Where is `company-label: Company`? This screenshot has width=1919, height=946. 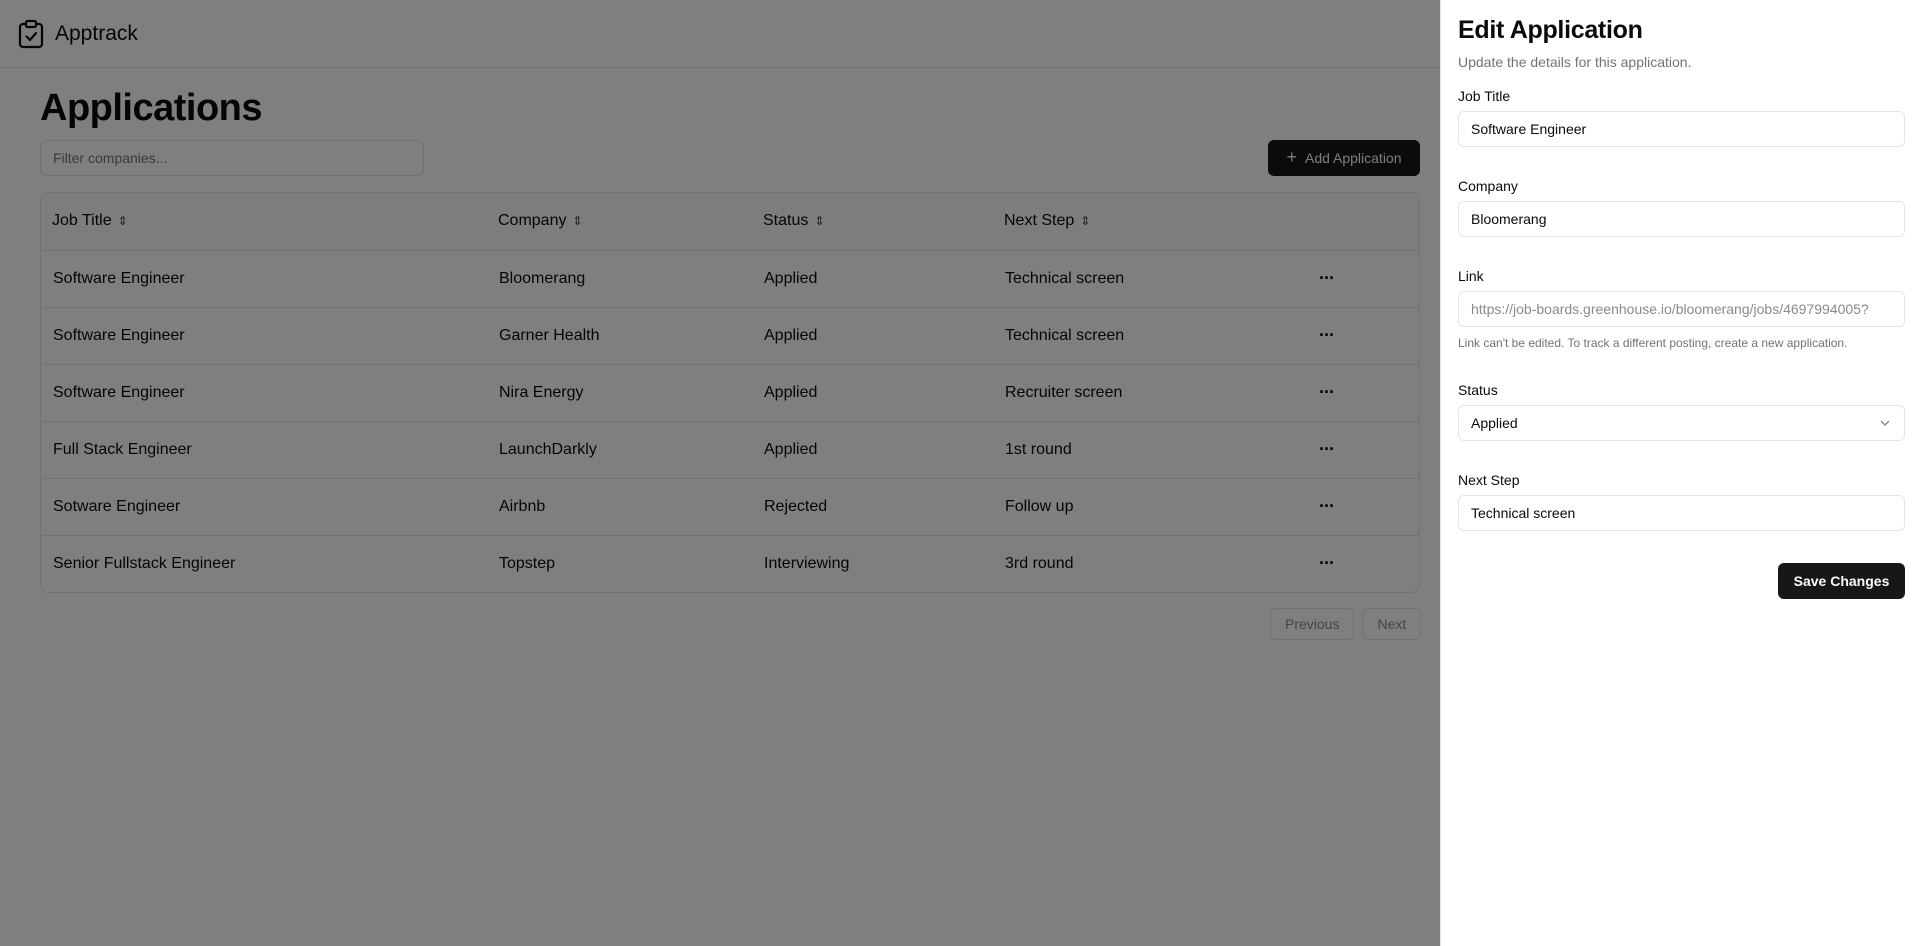
company-label: Company is located at coordinates (1488, 186).